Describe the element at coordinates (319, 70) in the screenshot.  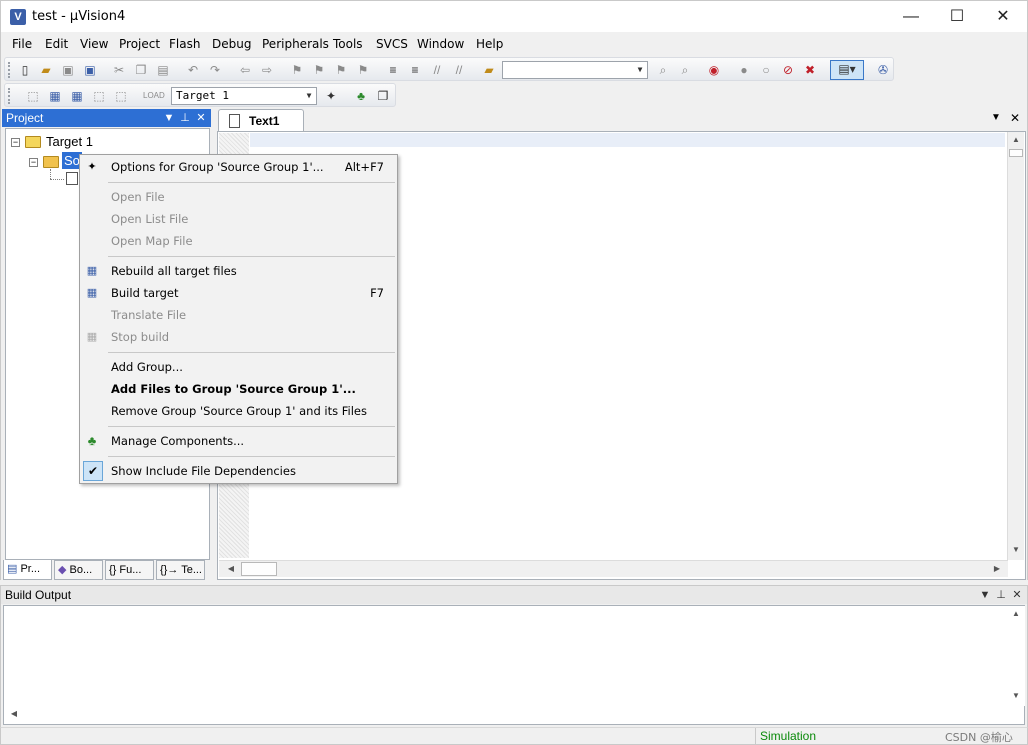
I see `prev-bookmark-icon: ⚑` at that location.